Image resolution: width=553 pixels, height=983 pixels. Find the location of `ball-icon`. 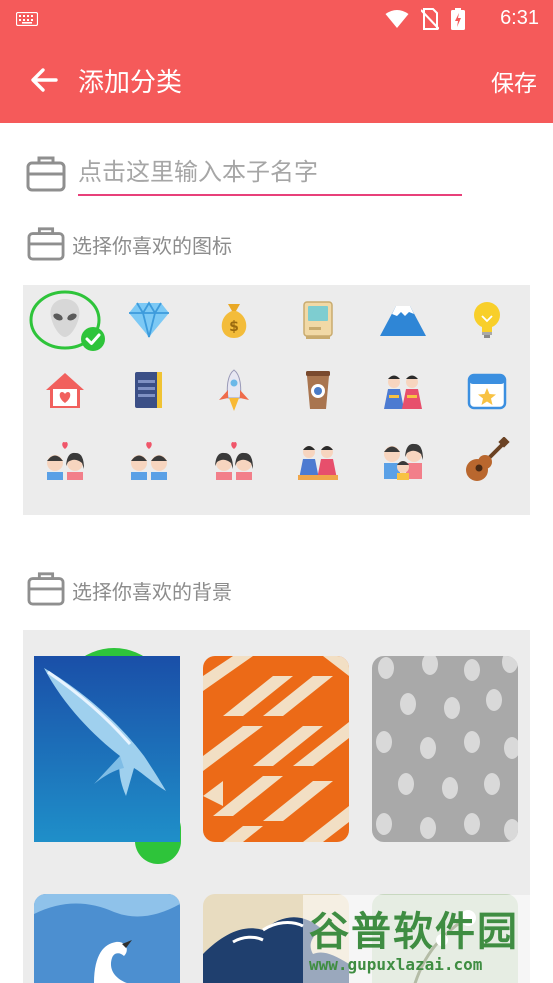

ball-icon is located at coordinates (234, 513).